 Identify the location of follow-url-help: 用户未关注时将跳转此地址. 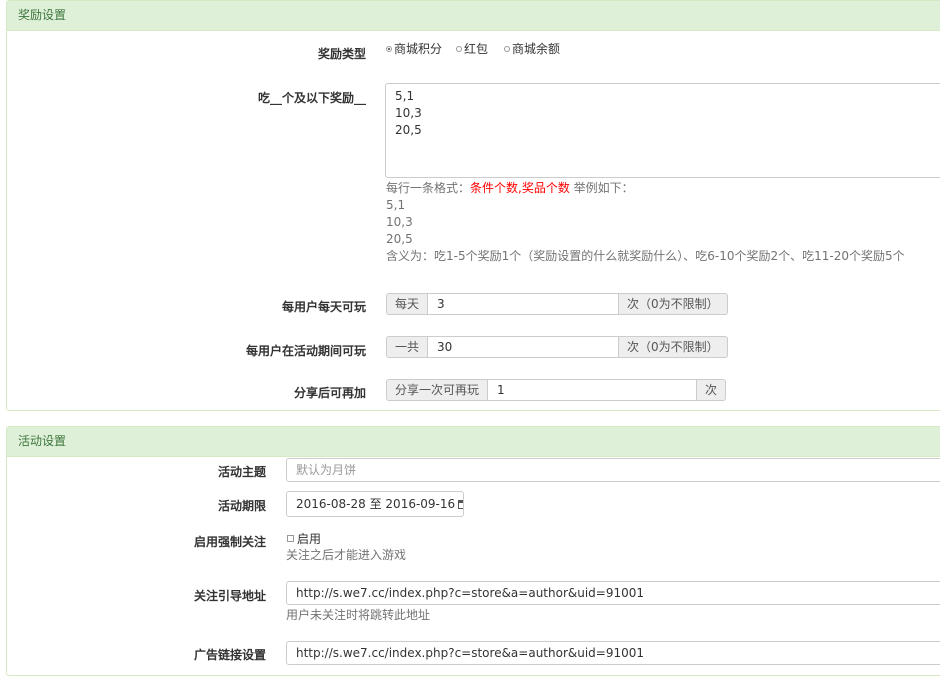
(358, 615).